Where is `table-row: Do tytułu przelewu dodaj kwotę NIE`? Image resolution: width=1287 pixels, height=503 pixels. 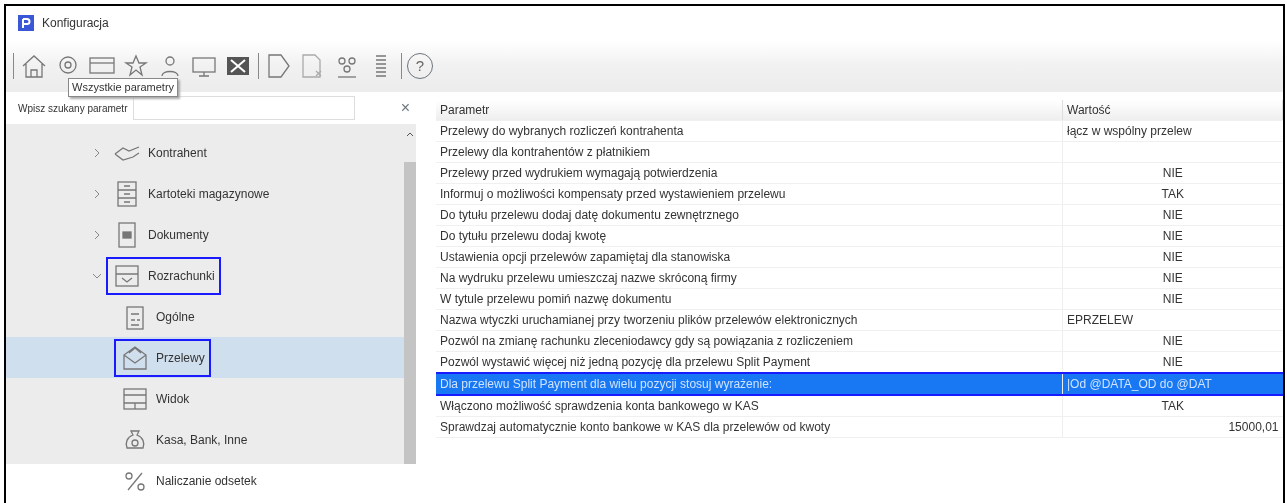
table-row: Do tytułu przelewu dodaj kwotę NIE is located at coordinates (859, 236).